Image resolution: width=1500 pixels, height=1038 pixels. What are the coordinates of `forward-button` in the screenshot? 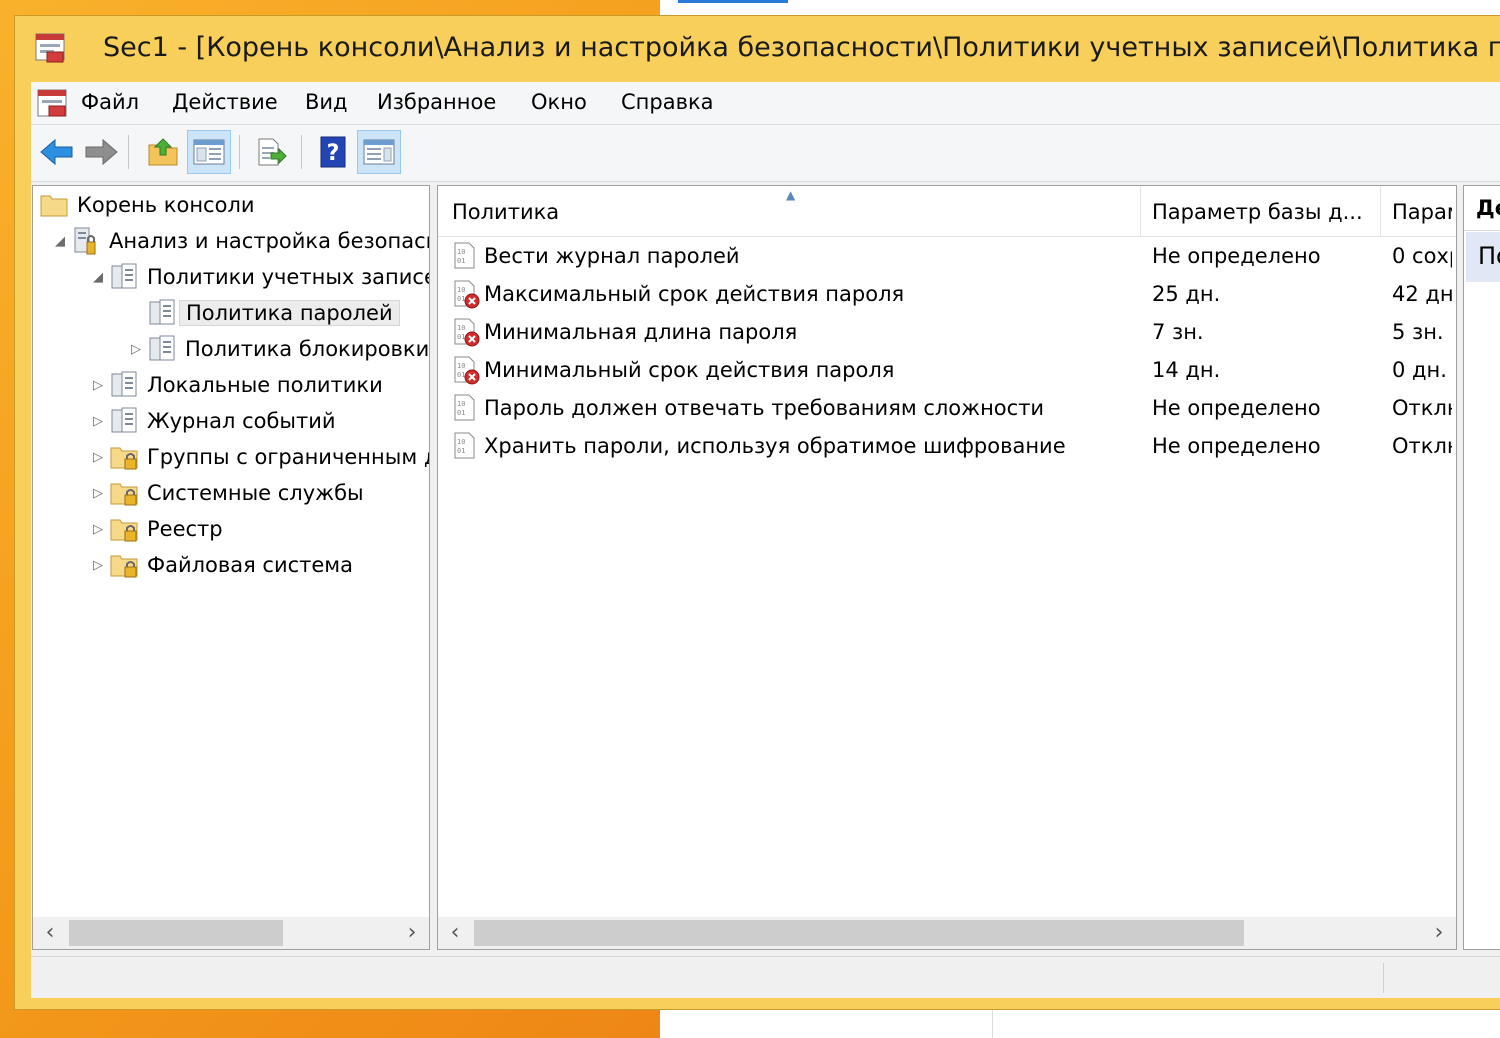 It's located at (101, 152).